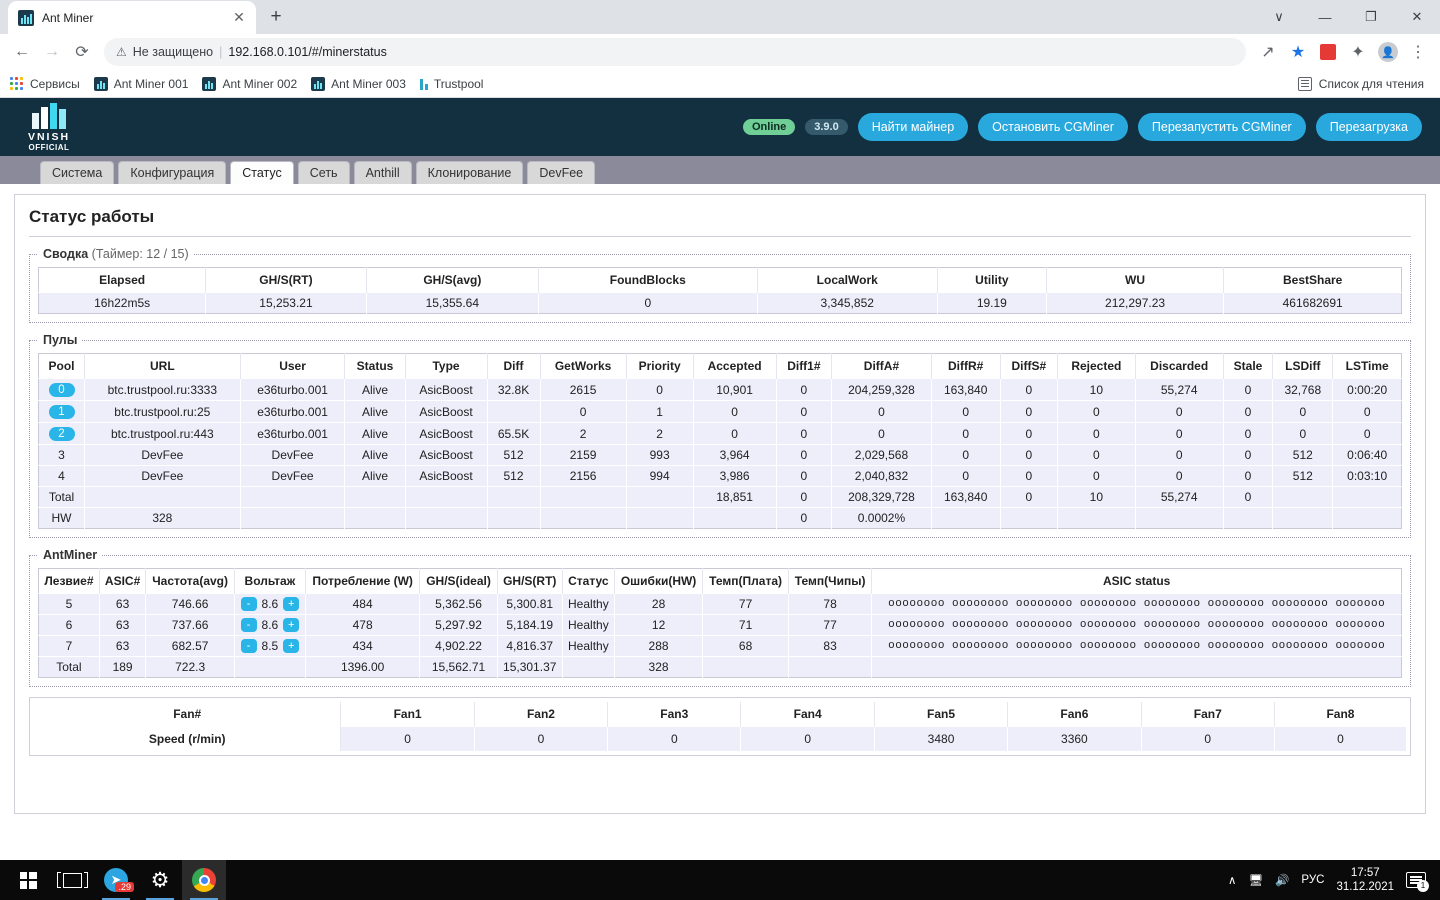 This screenshot has height=900, width=1440. Describe the element at coordinates (1417, 17) in the screenshot. I see `close-window-button: ✕` at that location.